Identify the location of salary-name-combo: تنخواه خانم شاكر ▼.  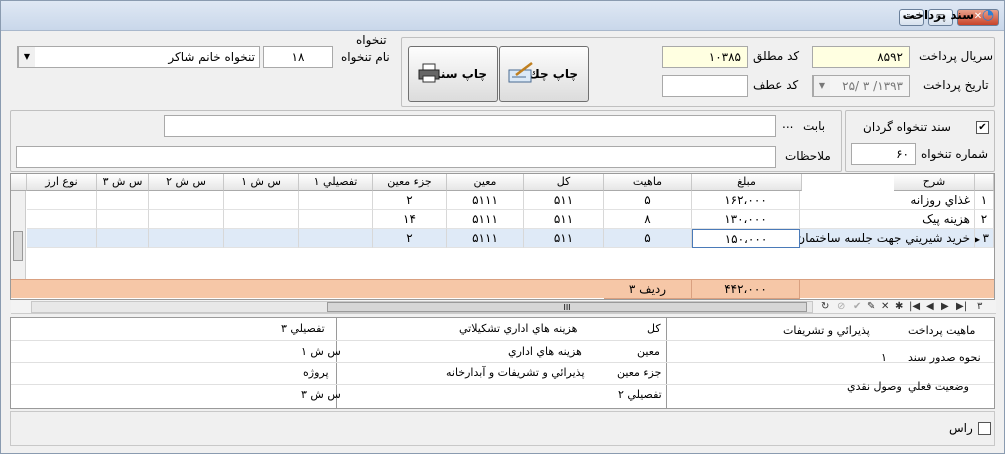
(138, 57).